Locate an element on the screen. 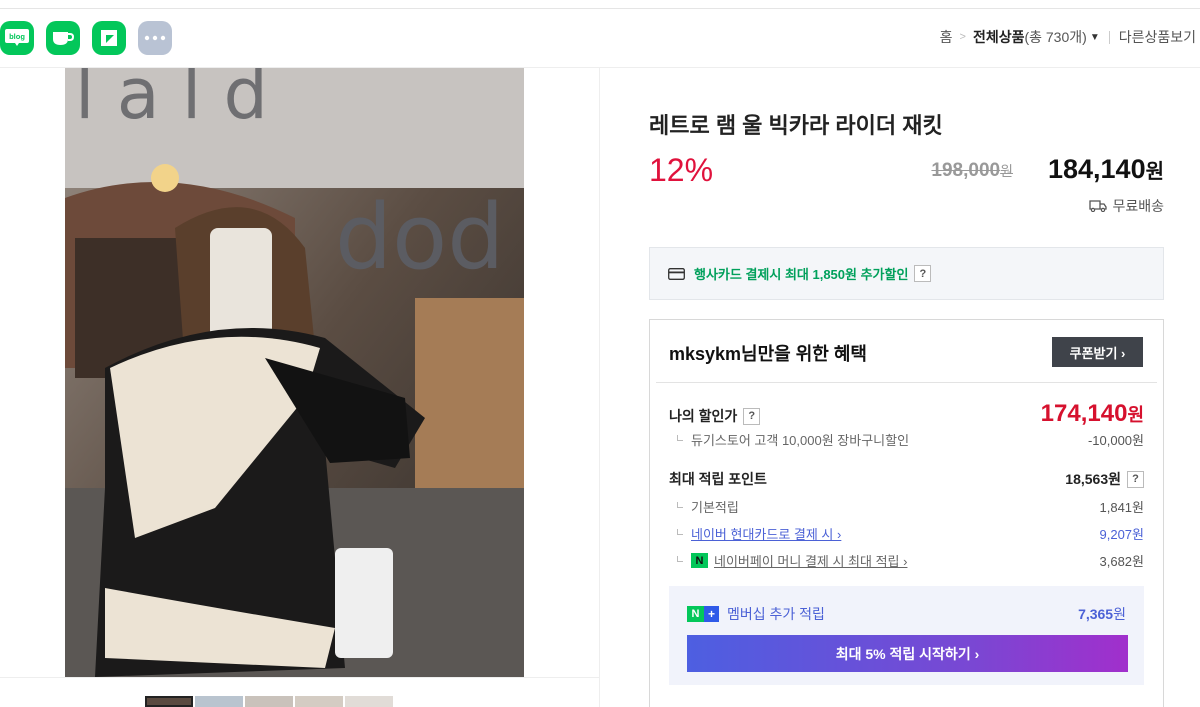 This screenshot has height=707, width=1200. membership-row: N + 멤버십 추가 적립 is located at coordinates (756, 614).